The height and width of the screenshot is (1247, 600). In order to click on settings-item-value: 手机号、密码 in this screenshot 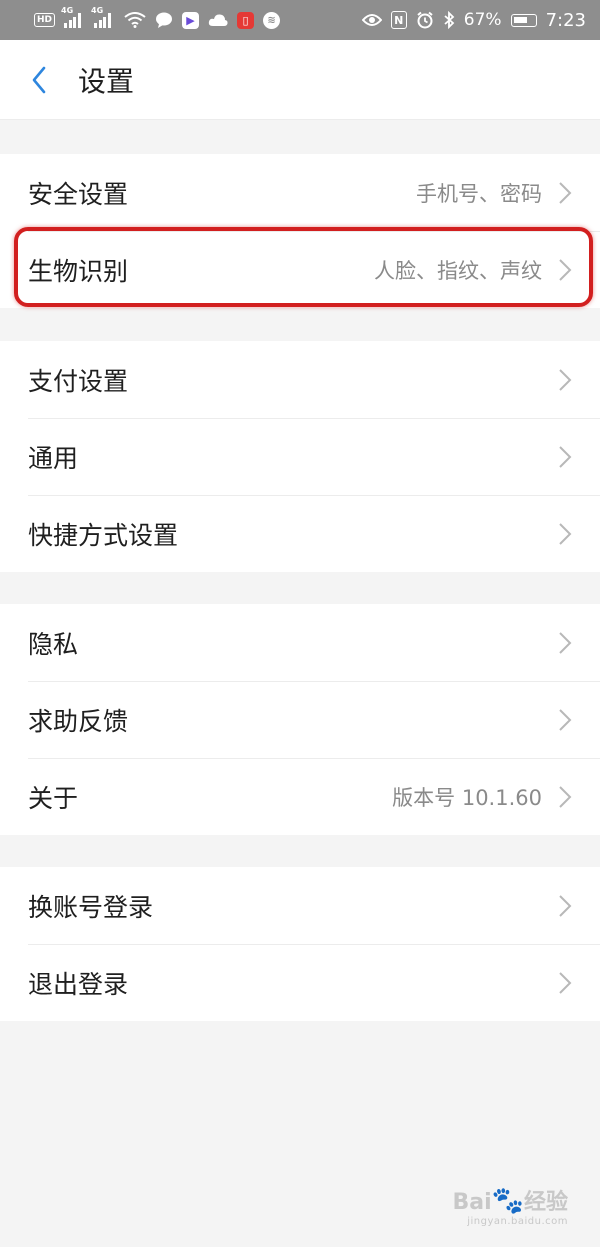, I will do `click(479, 193)`.